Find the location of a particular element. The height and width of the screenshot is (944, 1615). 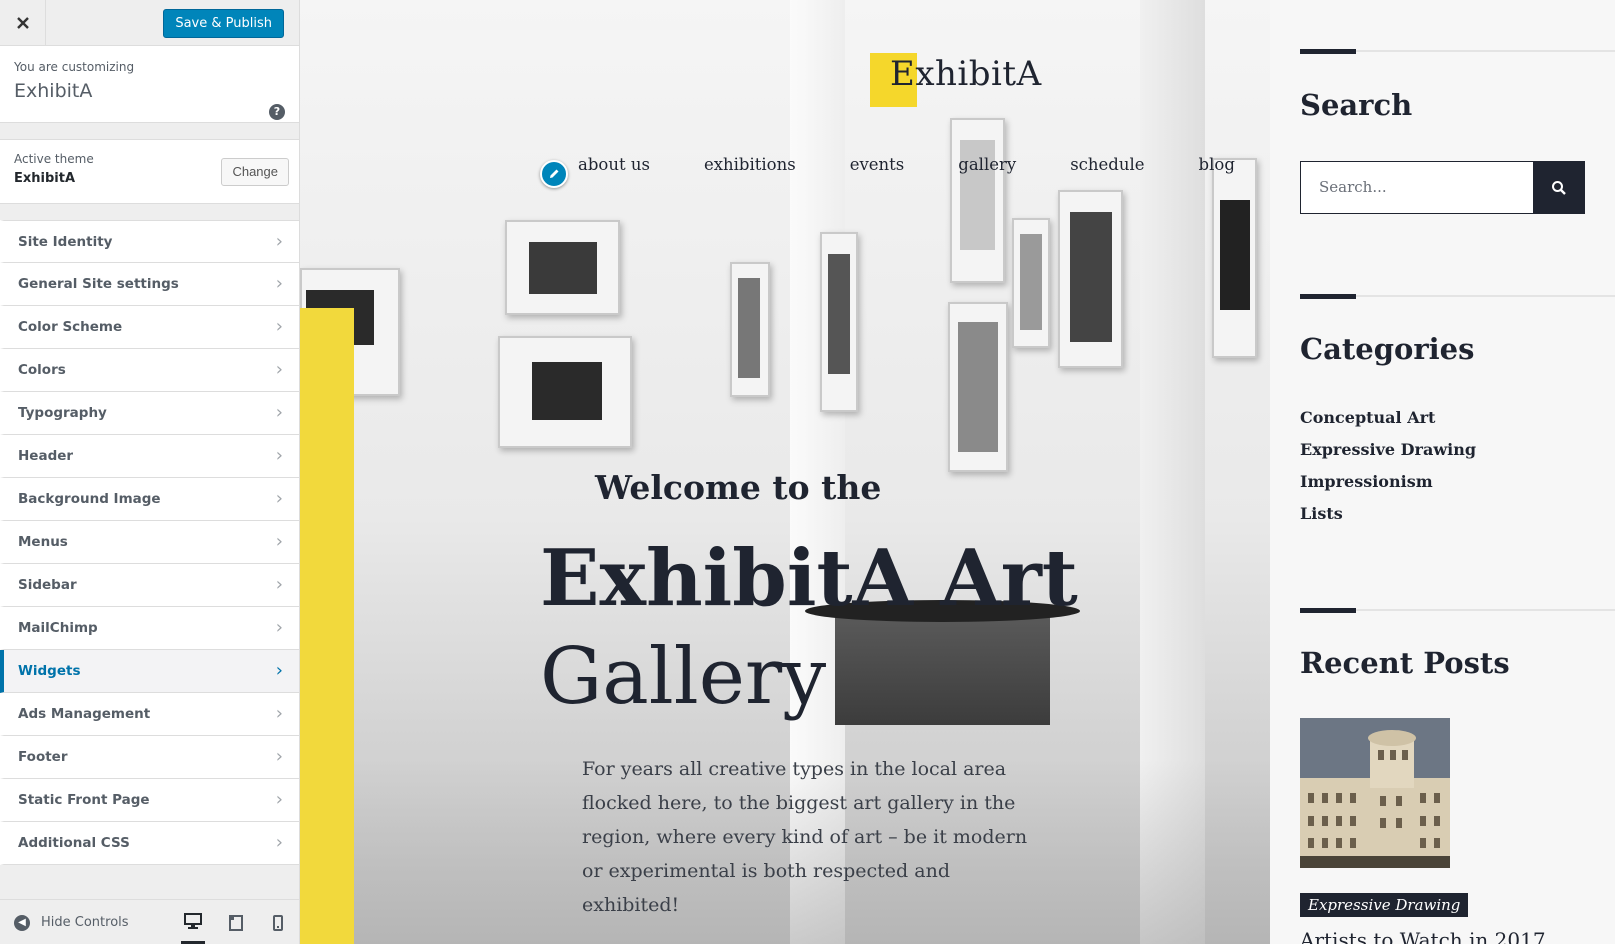

close-customizer-button is located at coordinates (23, 23).